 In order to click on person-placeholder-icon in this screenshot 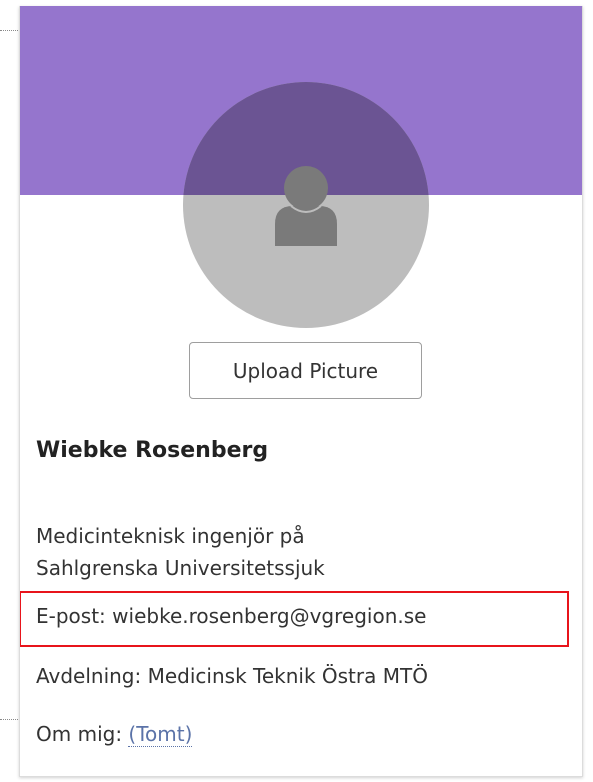, I will do `click(306, 206)`.